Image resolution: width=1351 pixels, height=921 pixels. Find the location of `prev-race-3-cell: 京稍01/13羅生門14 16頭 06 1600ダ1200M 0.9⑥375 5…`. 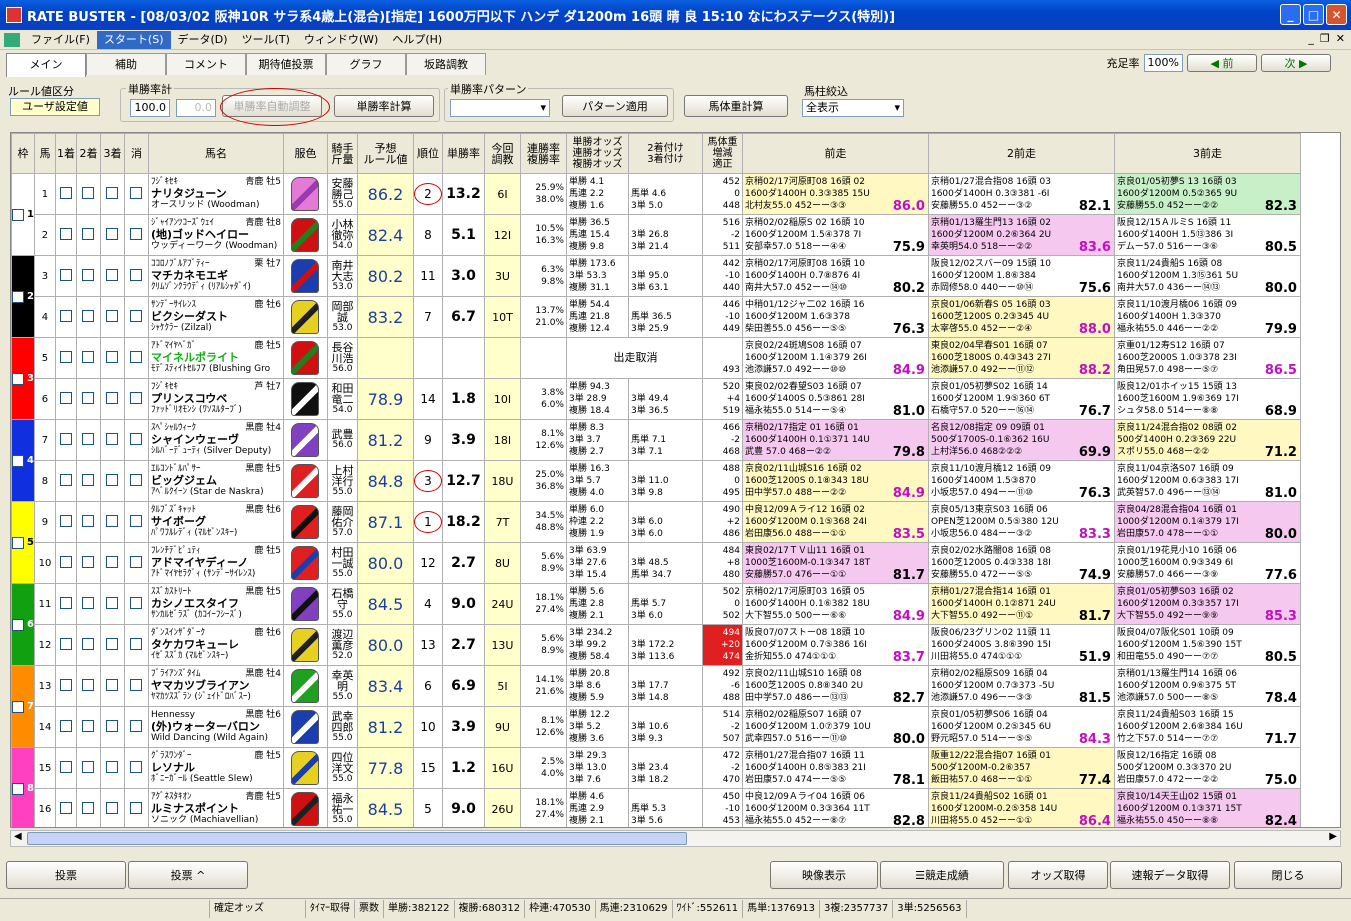

prev-race-3-cell: 京稍01/13羅生門14 16頭 06 1600ダ1200M 0.9⑥375 5… is located at coordinates (1207, 686).